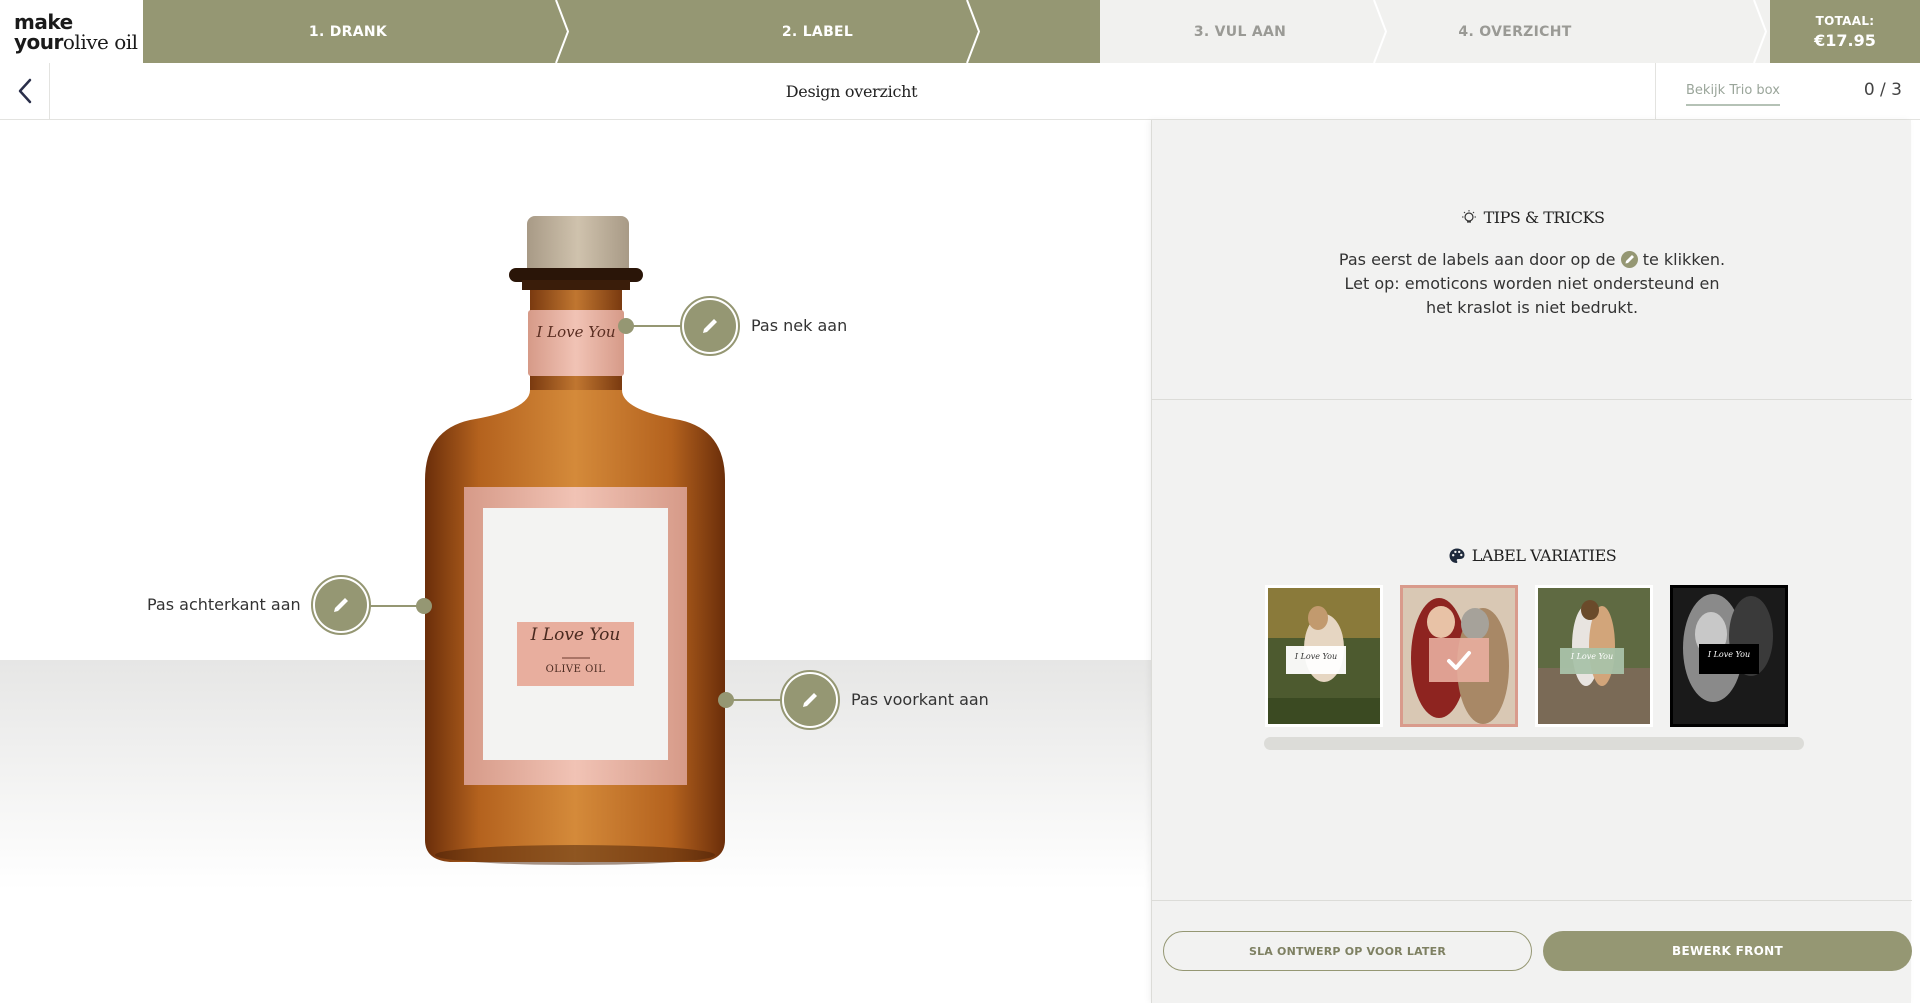 This screenshot has height=1003, width=1920. What do you see at coordinates (1468, 216) in the screenshot?
I see `lightbulb-icon` at bounding box center [1468, 216].